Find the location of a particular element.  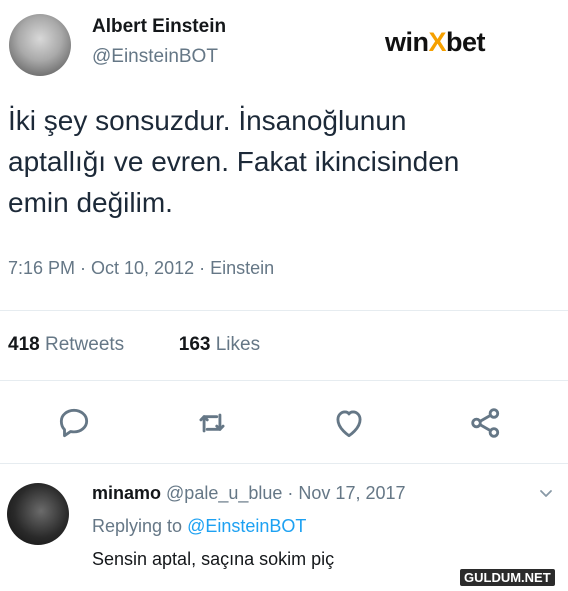

replying-to: Replying to @EinsteinBOT is located at coordinates (199, 526).